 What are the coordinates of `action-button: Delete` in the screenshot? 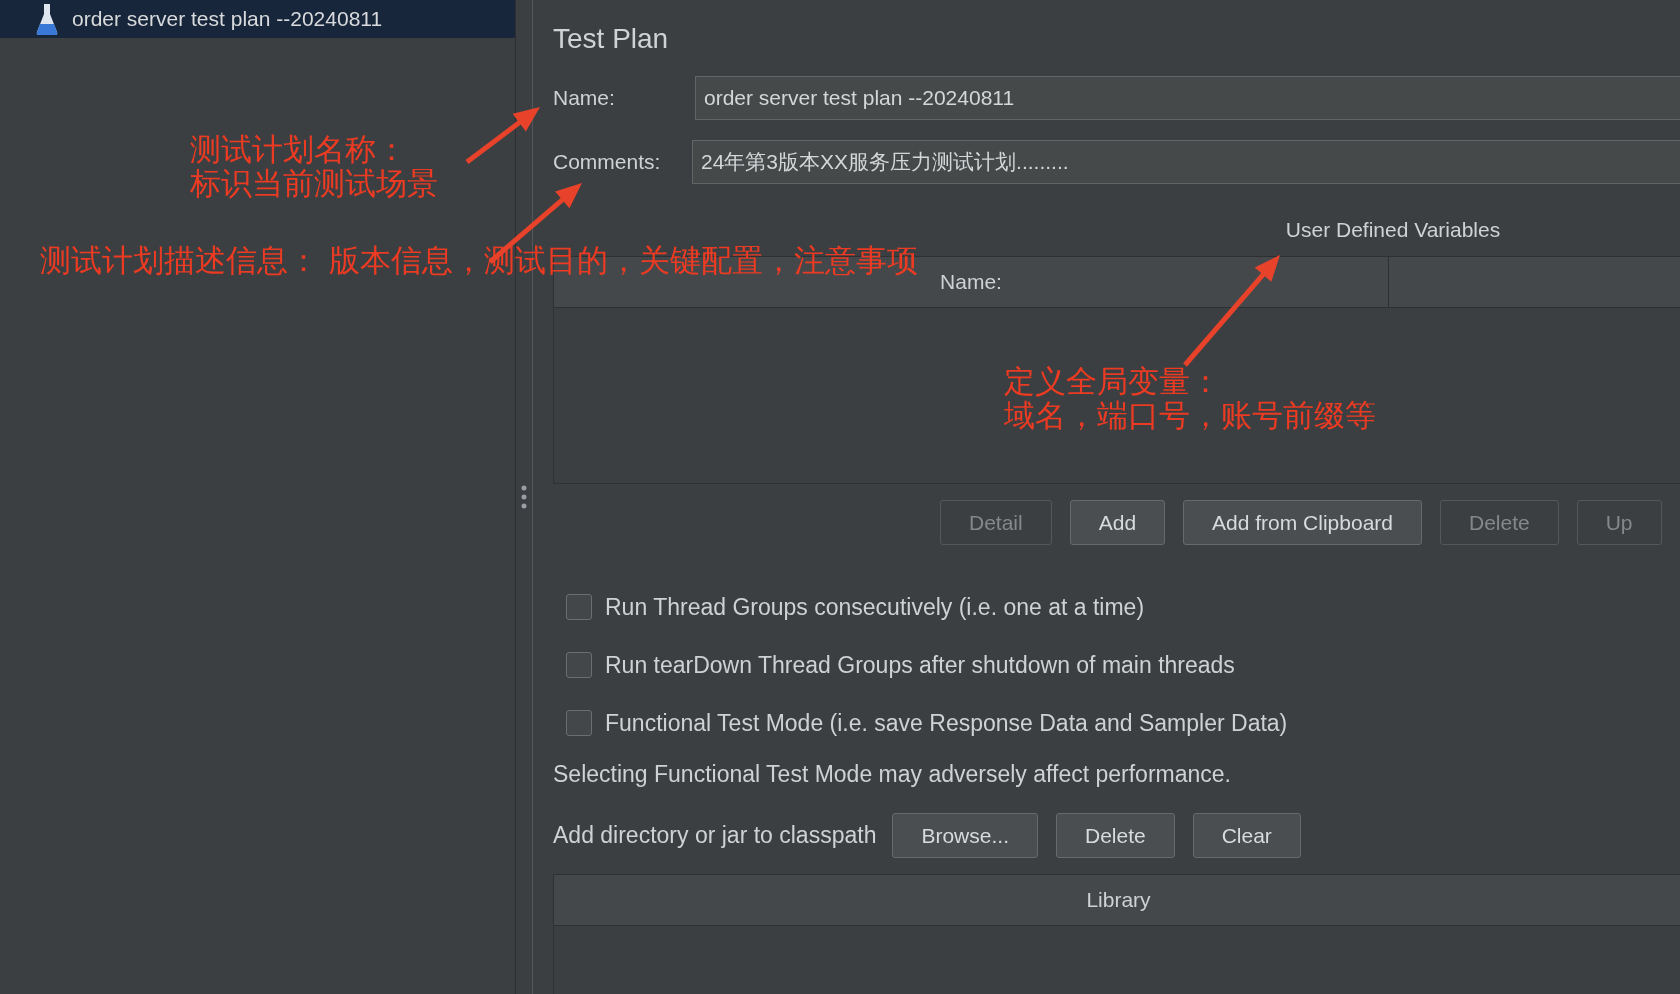 It's located at (1115, 835).